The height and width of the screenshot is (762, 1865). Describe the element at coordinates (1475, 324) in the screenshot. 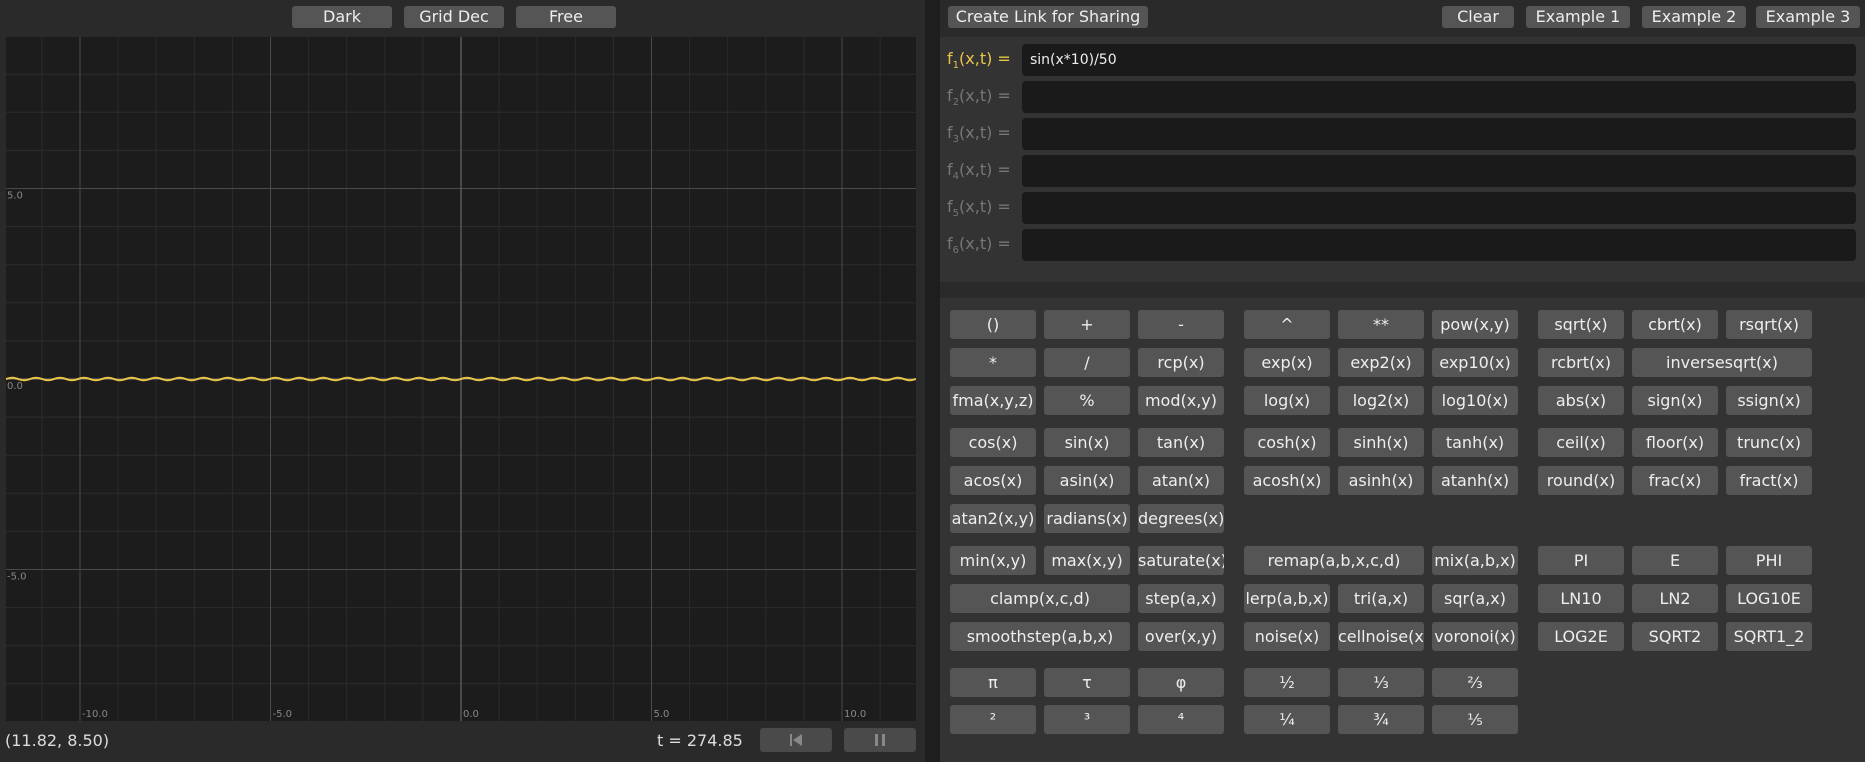

I see `key-power: pow(x,y)` at that location.